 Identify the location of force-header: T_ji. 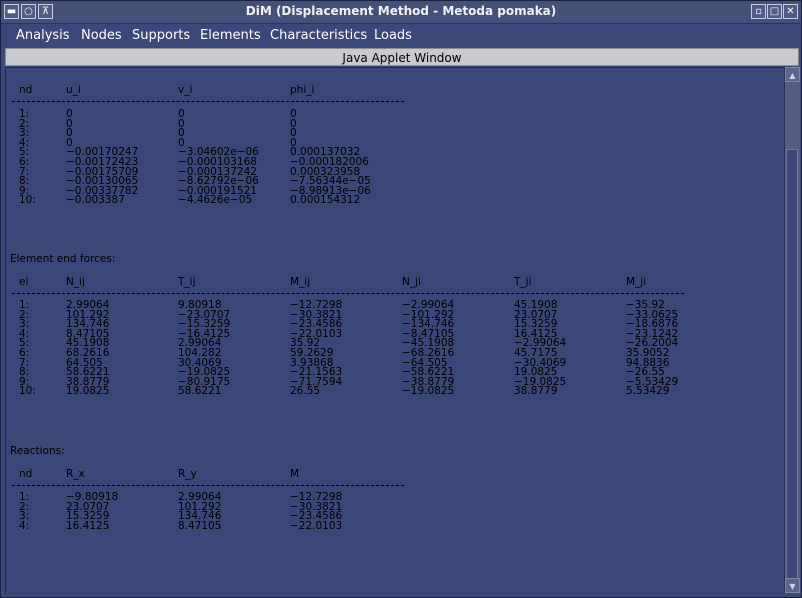
(523, 282).